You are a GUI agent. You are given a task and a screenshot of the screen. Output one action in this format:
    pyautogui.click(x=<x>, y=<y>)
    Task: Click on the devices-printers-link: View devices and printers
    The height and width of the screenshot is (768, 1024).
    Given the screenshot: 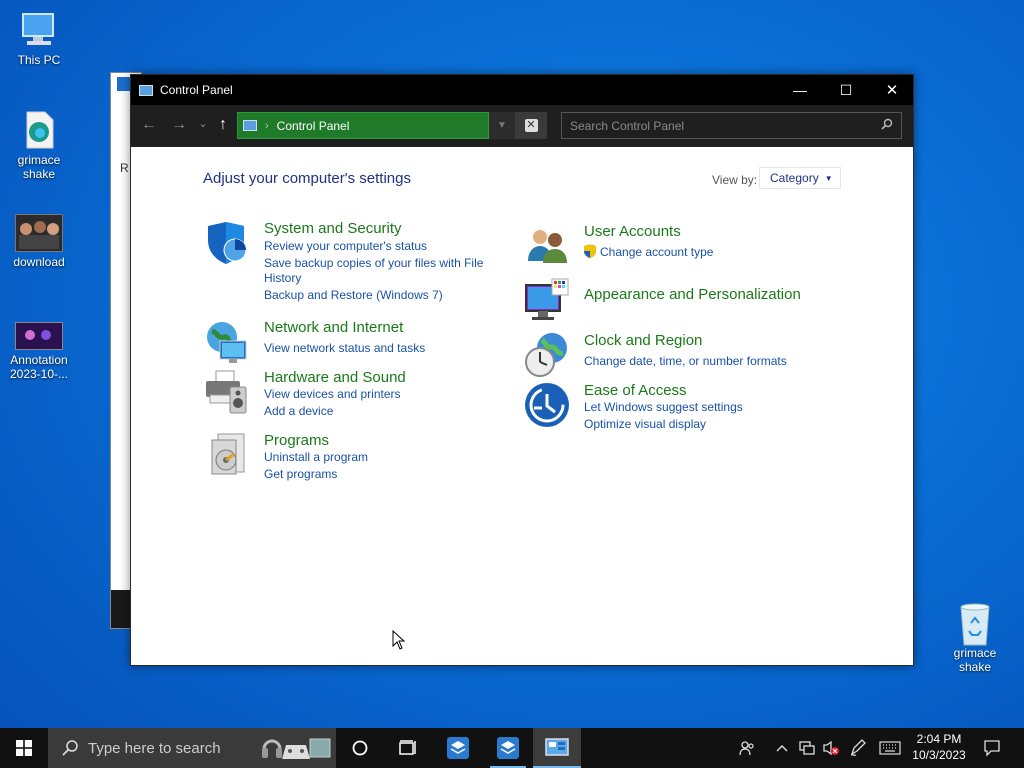 What is the action you would take?
    pyautogui.click(x=332, y=394)
    